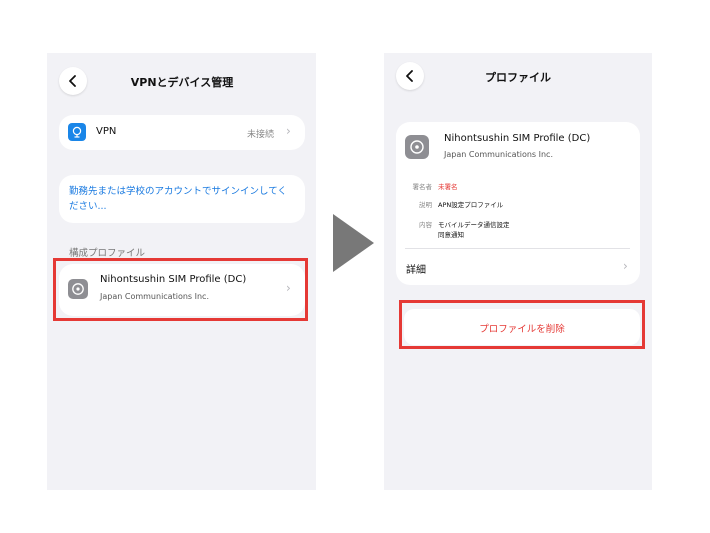 The image size is (710, 533). What do you see at coordinates (182, 132) in the screenshot?
I see `vpn-row: VPN 未接続 ›` at bounding box center [182, 132].